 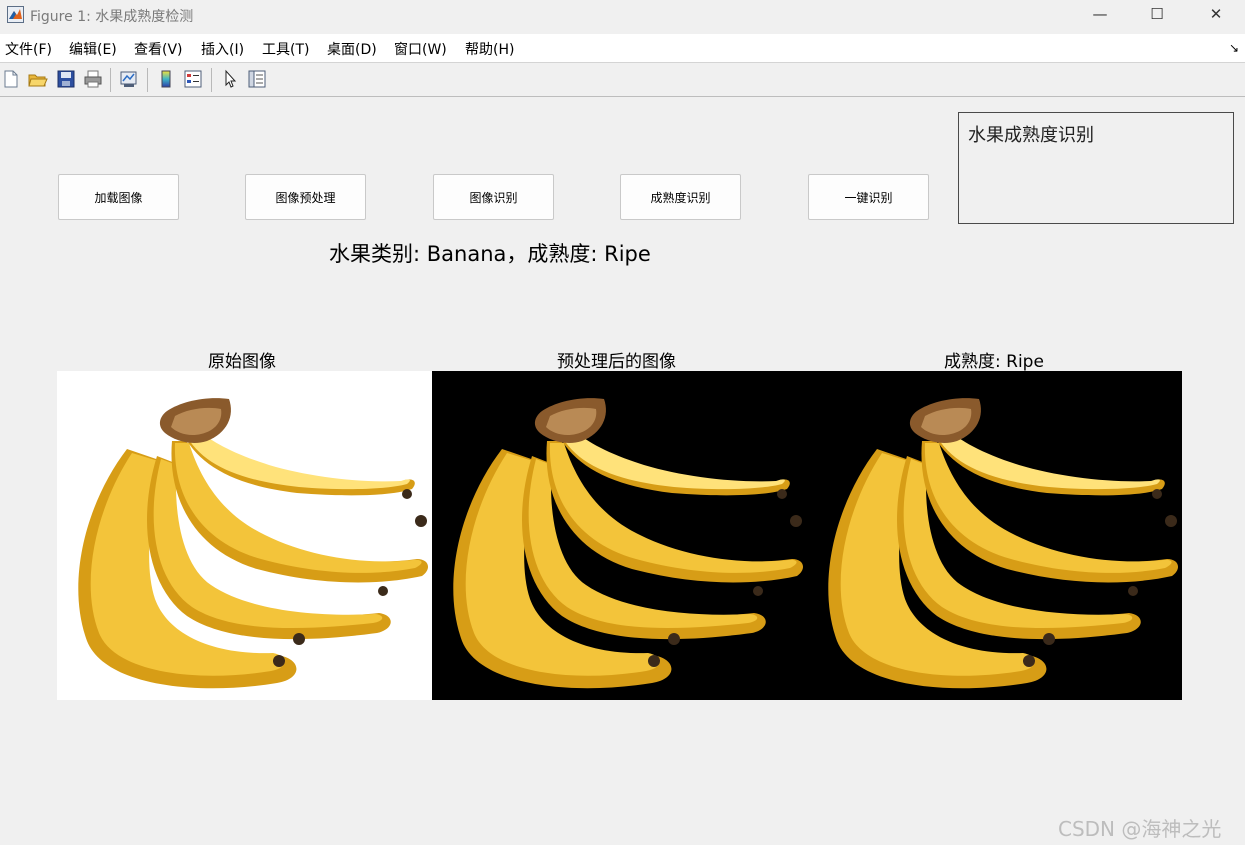 What do you see at coordinates (129, 79) in the screenshot?
I see `link-plot-icon` at bounding box center [129, 79].